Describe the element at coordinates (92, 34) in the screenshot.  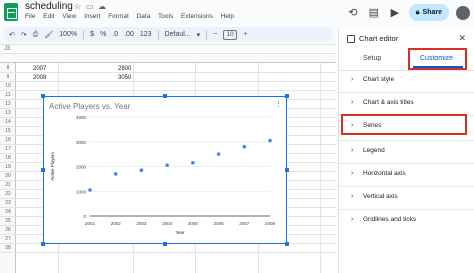
I see `currency-button: $` at that location.